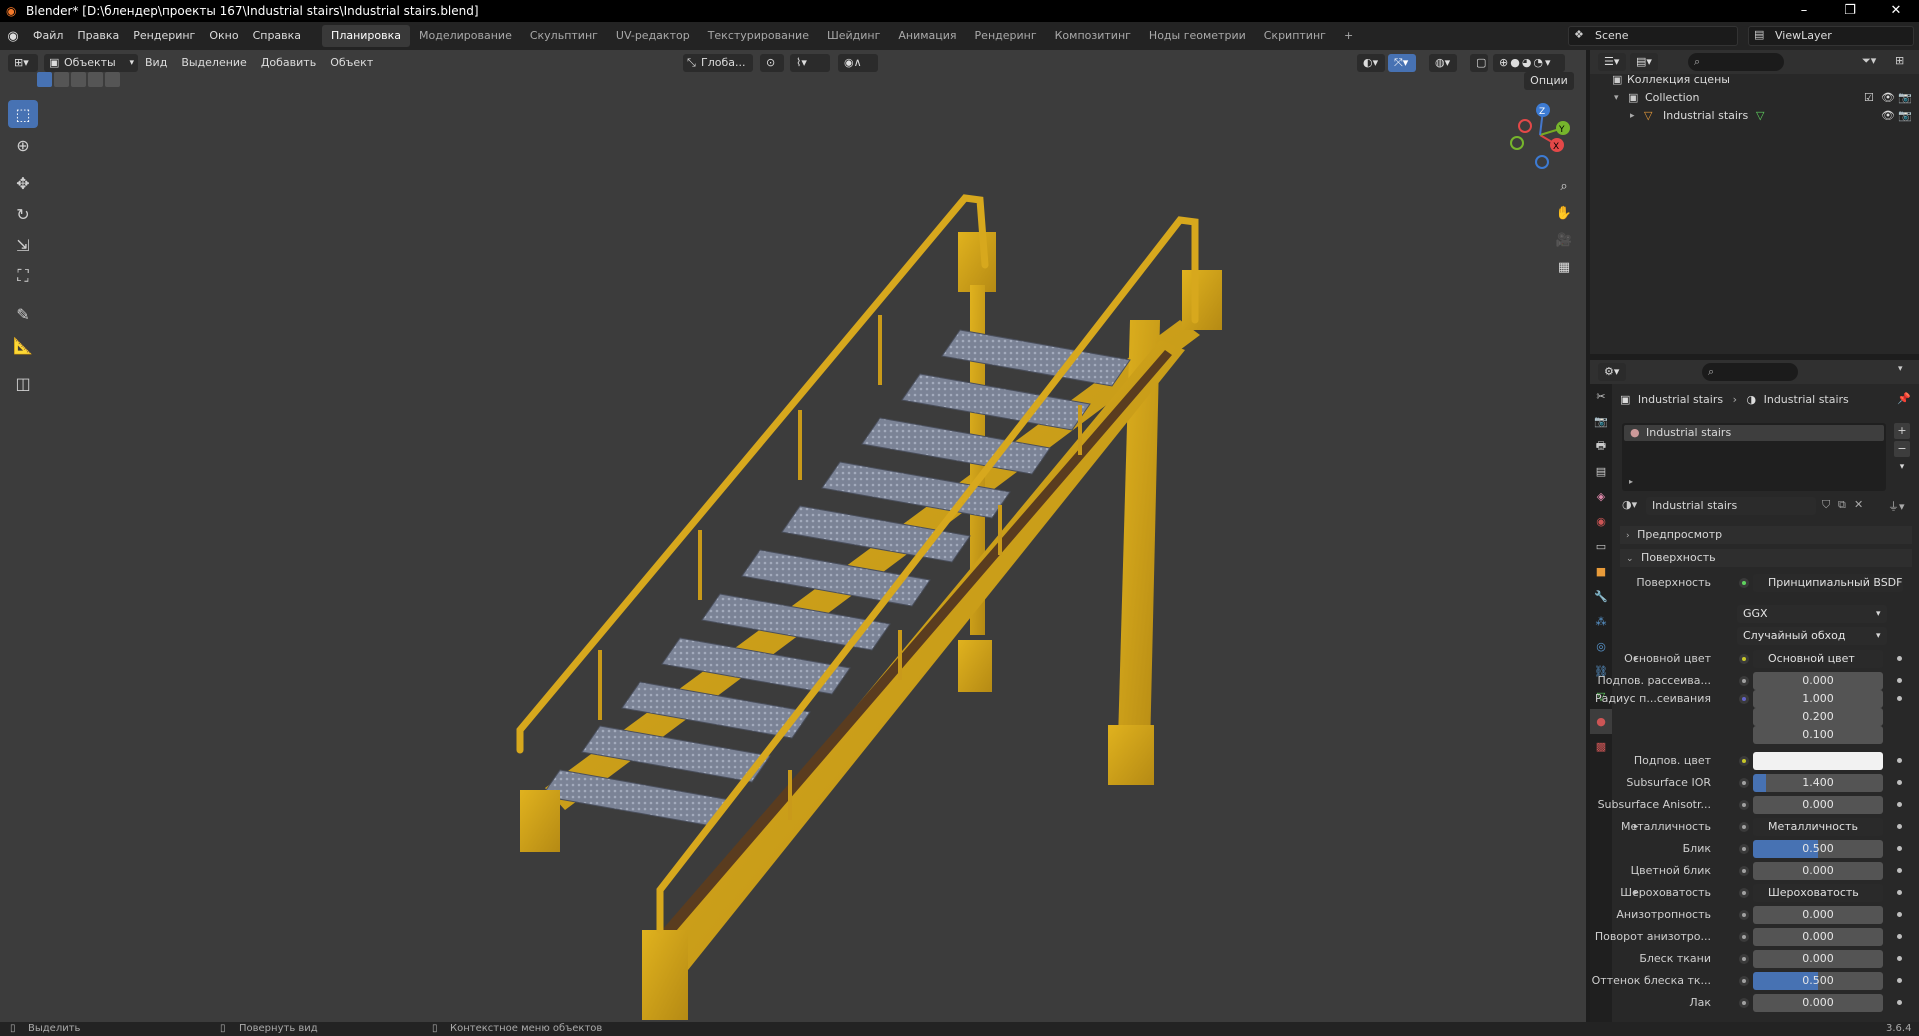 The height and width of the screenshot is (1036, 1919). I want to click on expand-arrow-icon: ▸, so click(1632, 116).